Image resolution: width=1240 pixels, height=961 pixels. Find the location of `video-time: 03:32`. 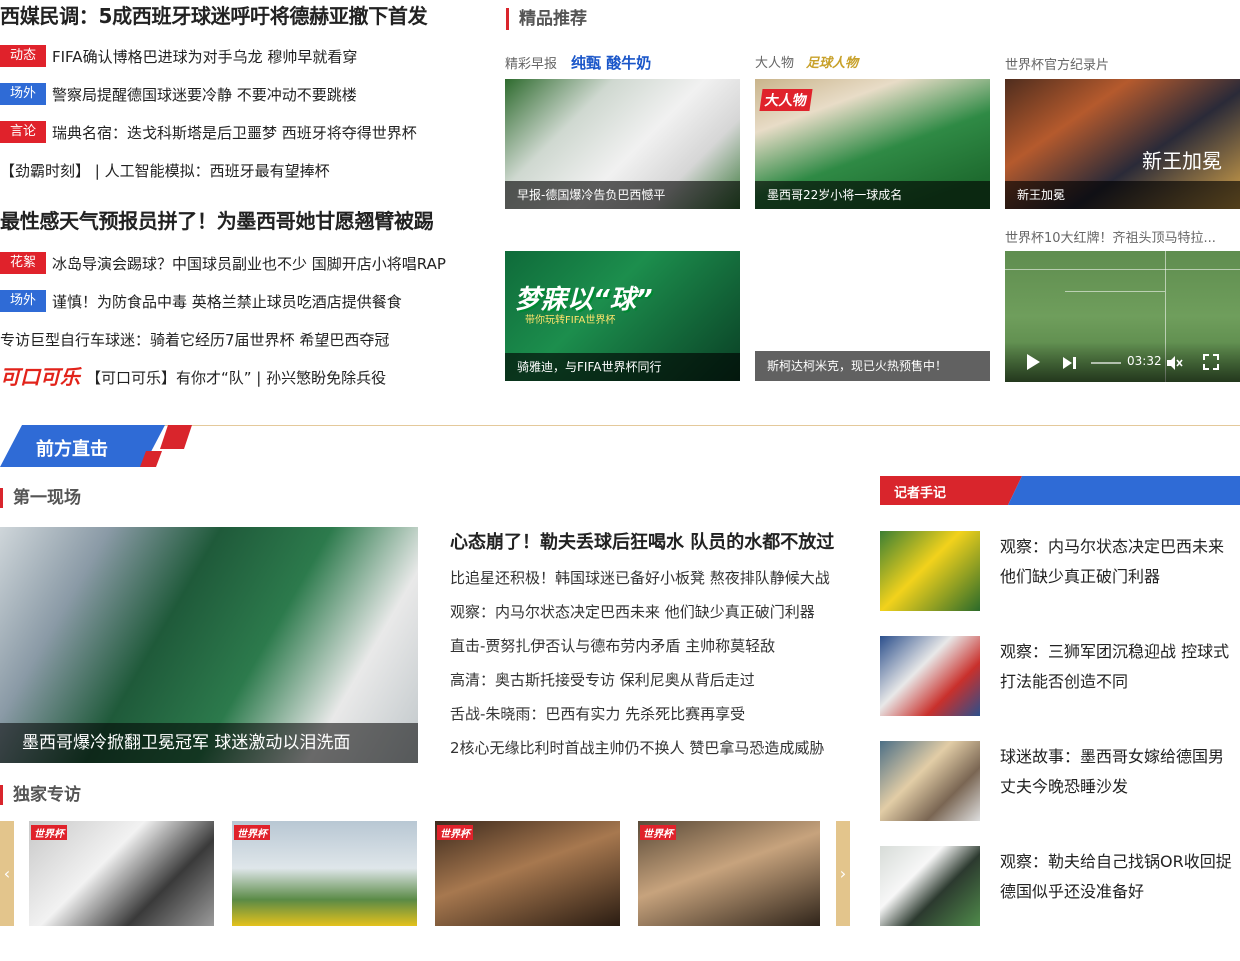

video-time: 03:32 is located at coordinates (1144, 361).